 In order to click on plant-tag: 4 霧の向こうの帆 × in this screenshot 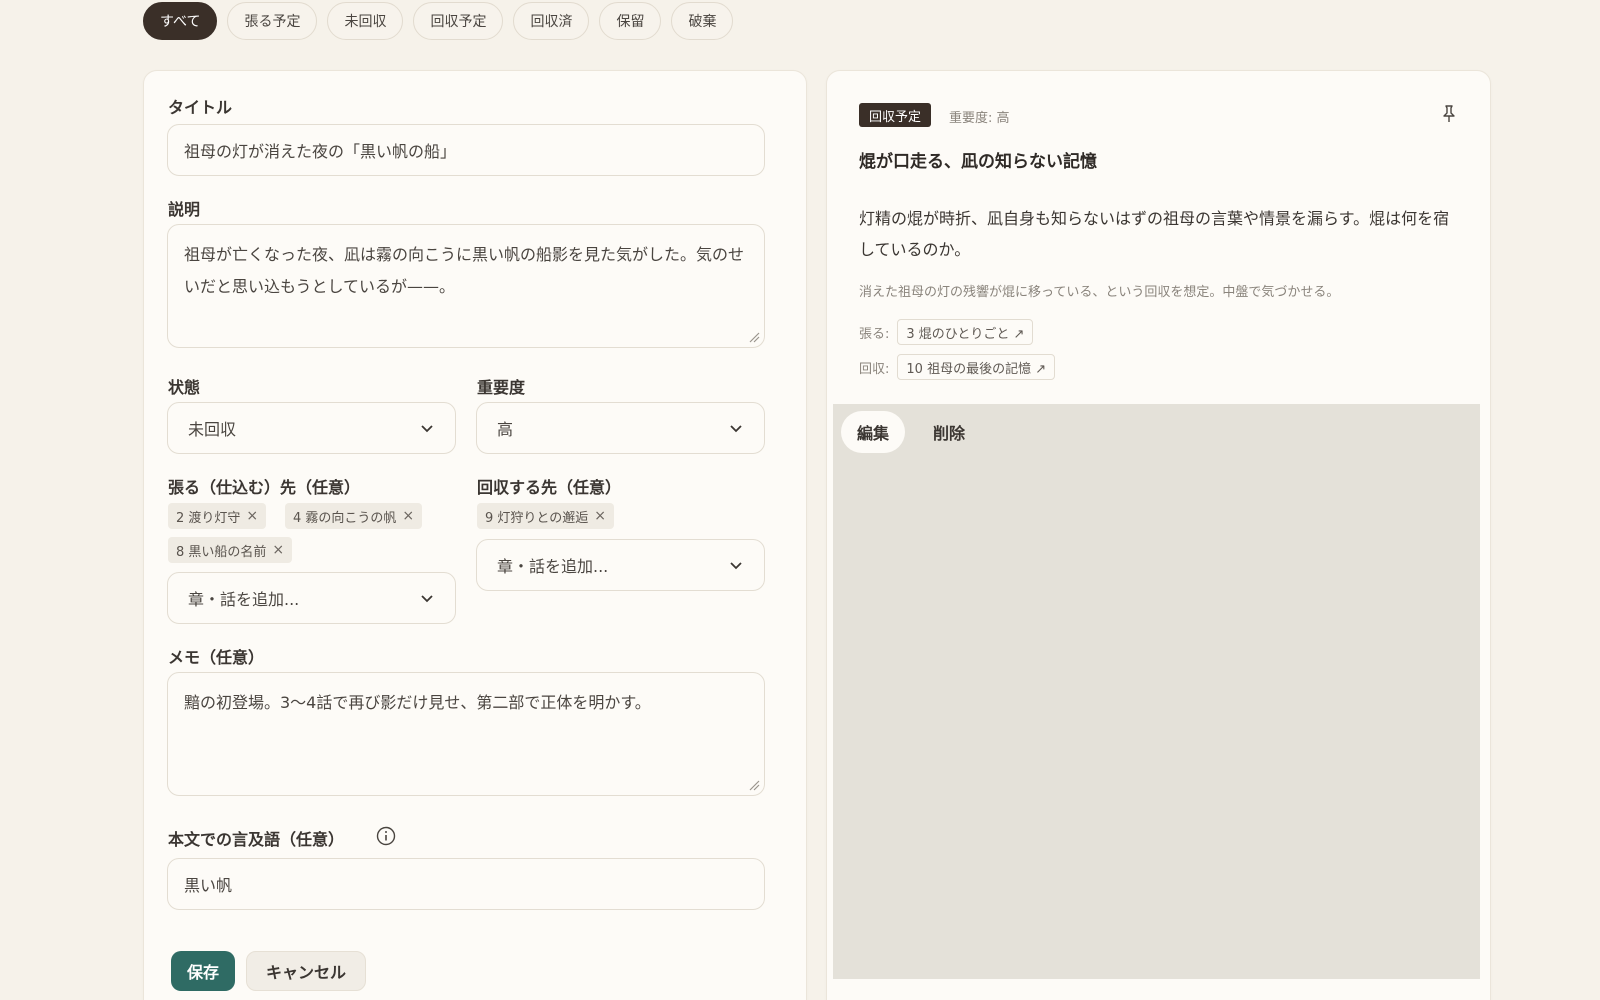, I will do `click(354, 516)`.